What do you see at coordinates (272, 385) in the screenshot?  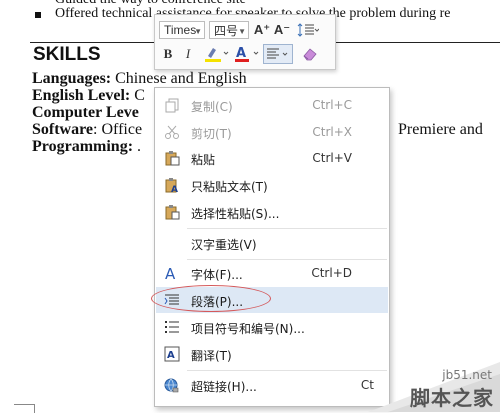 I see `menu-item-hyperlink: 超链接(H)... Ct` at bounding box center [272, 385].